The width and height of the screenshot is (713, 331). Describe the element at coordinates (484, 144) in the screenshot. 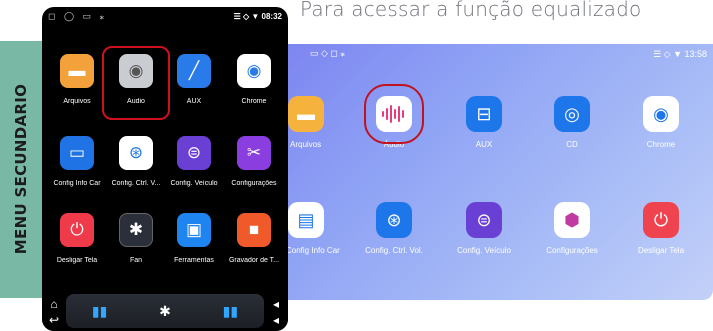

I see `tablet-app-label: AUX` at that location.